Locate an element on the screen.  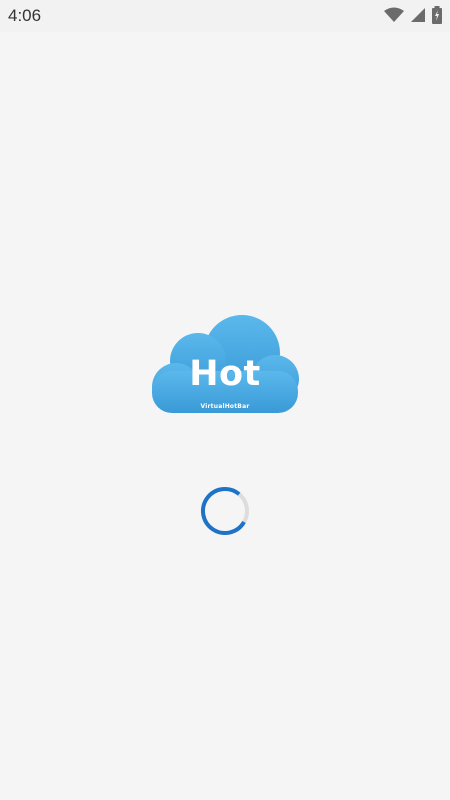
wifi-icon is located at coordinates (394, 15).